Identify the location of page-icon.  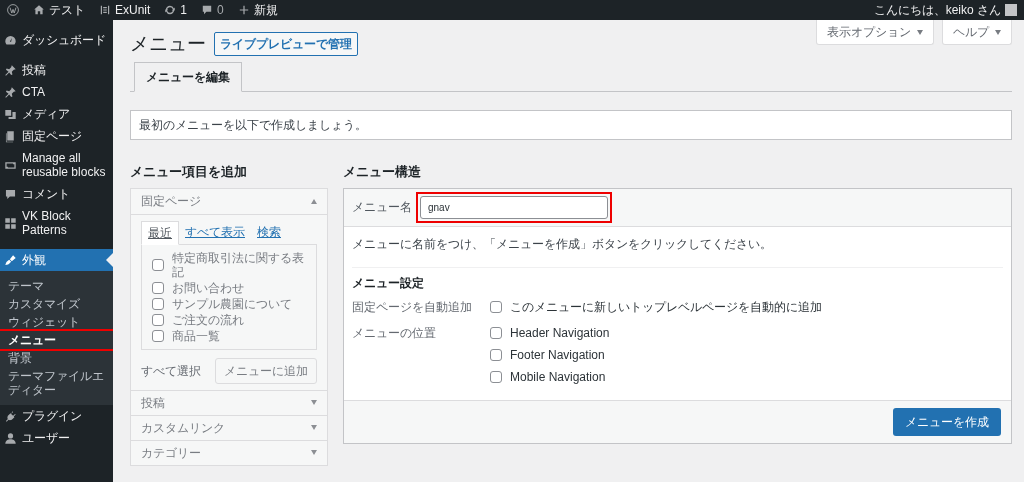
(10, 136).